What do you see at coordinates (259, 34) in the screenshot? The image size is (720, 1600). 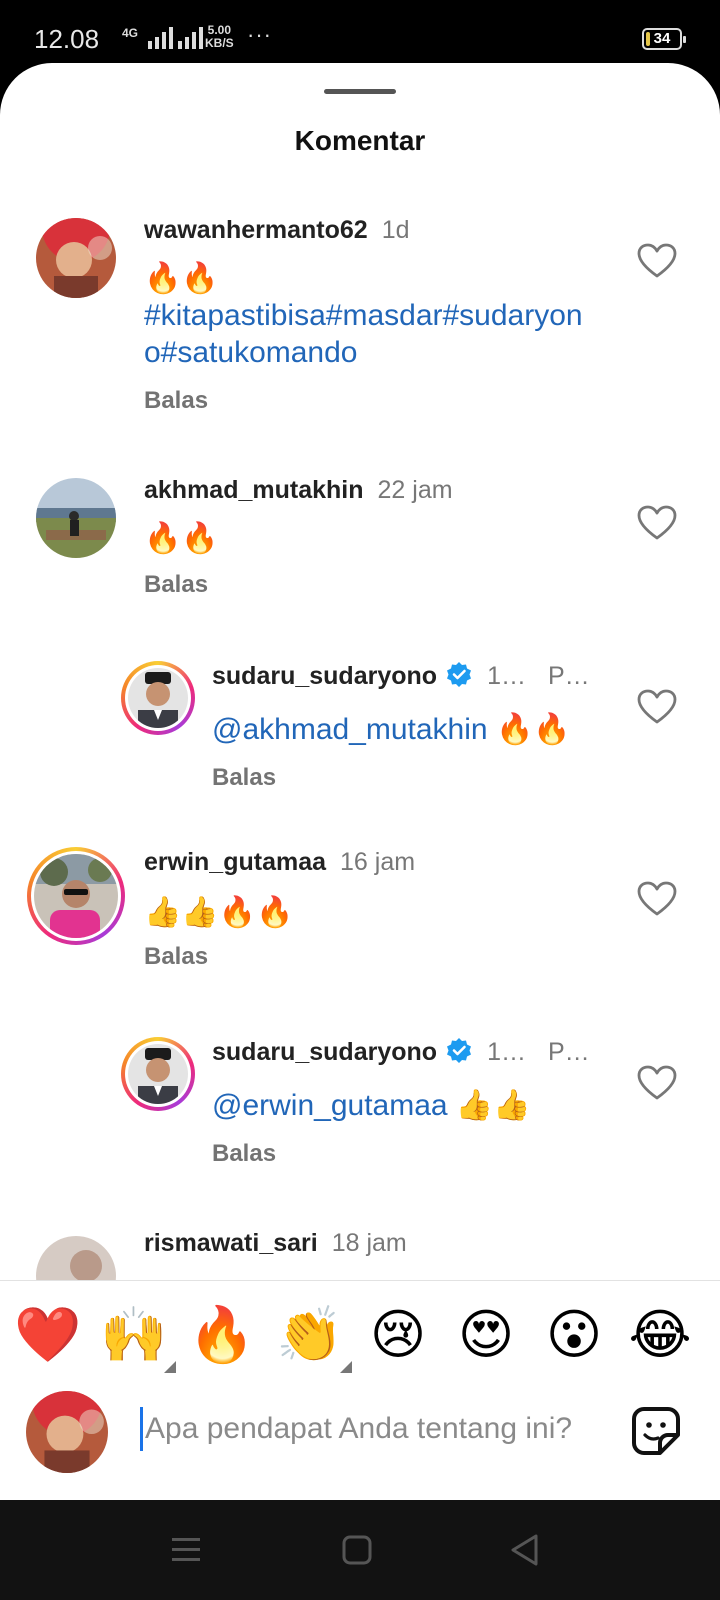 I see `more-status-icon: ···` at bounding box center [259, 34].